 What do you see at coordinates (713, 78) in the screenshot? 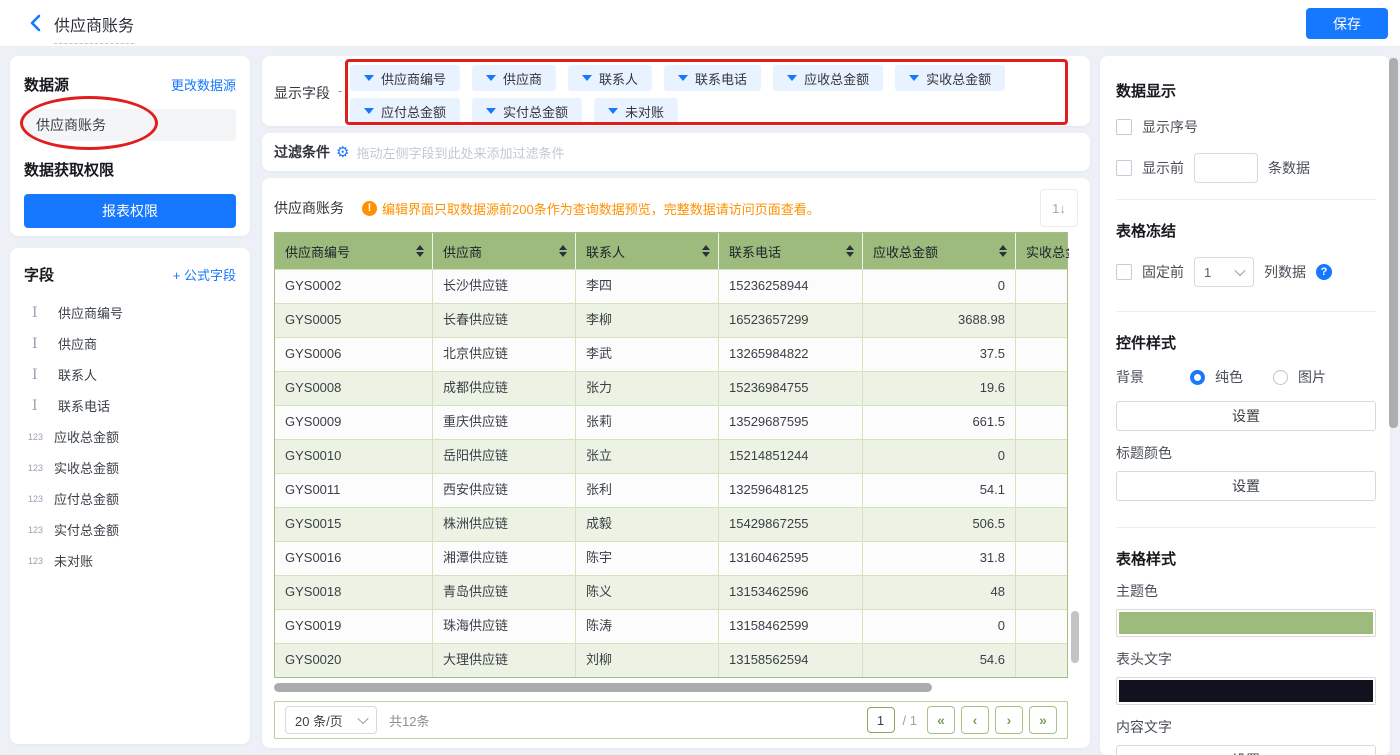
I see `display-field-chip: 联系电话` at bounding box center [713, 78].